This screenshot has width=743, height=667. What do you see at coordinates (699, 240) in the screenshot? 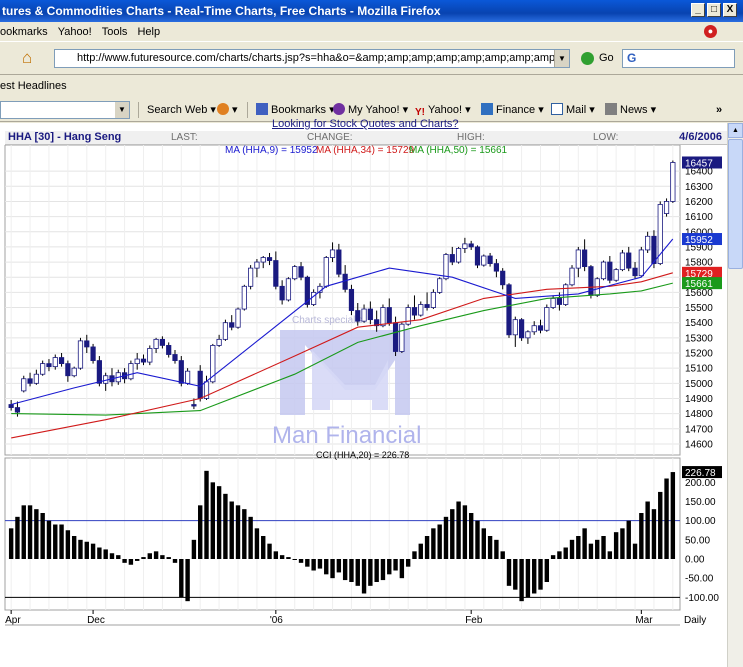
I see `price-tag-label: 15952` at bounding box center [699, 240].